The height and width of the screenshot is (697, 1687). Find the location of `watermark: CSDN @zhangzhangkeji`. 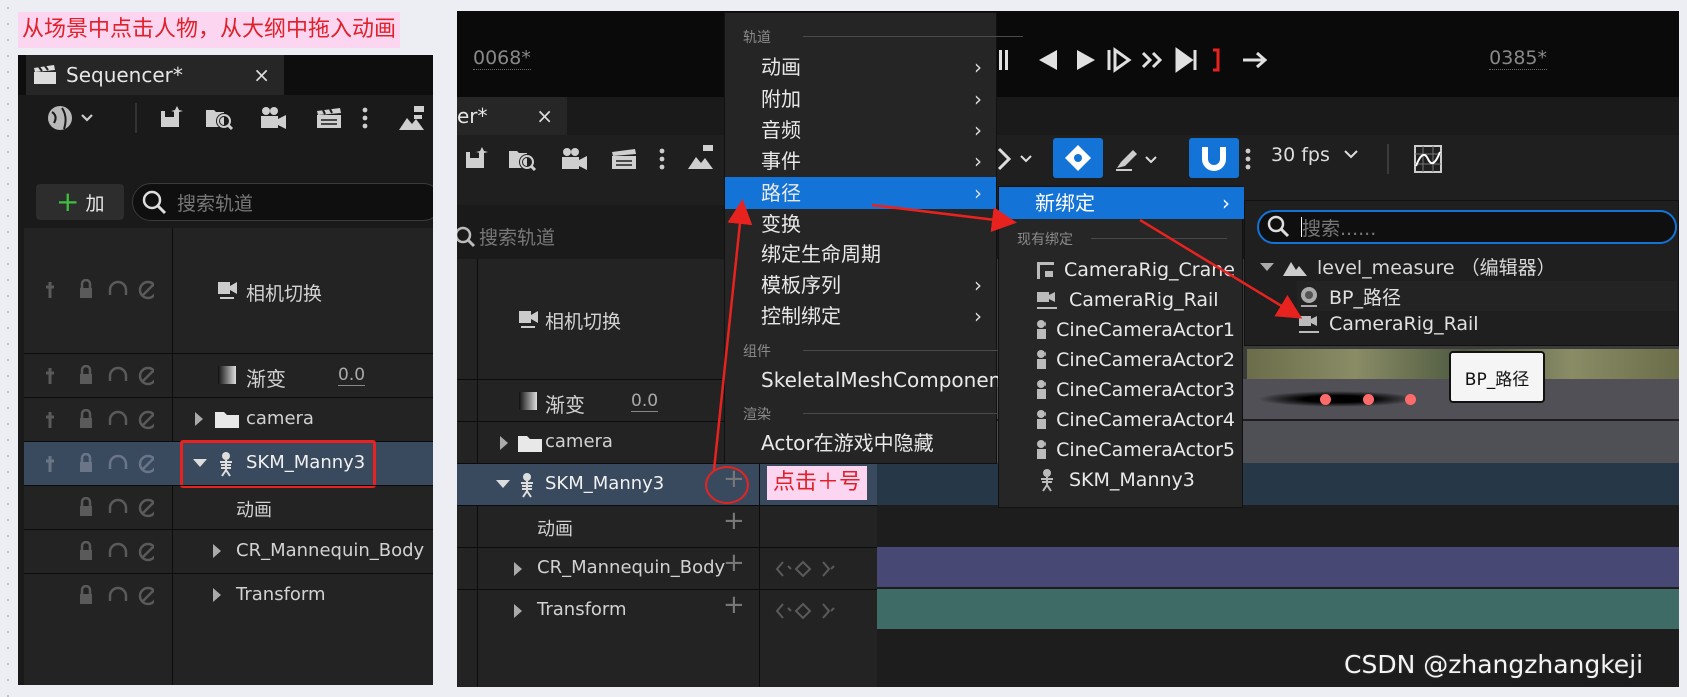

watermark: CSDN @zhangzhangkeji is located at coordinates (1494, 664).